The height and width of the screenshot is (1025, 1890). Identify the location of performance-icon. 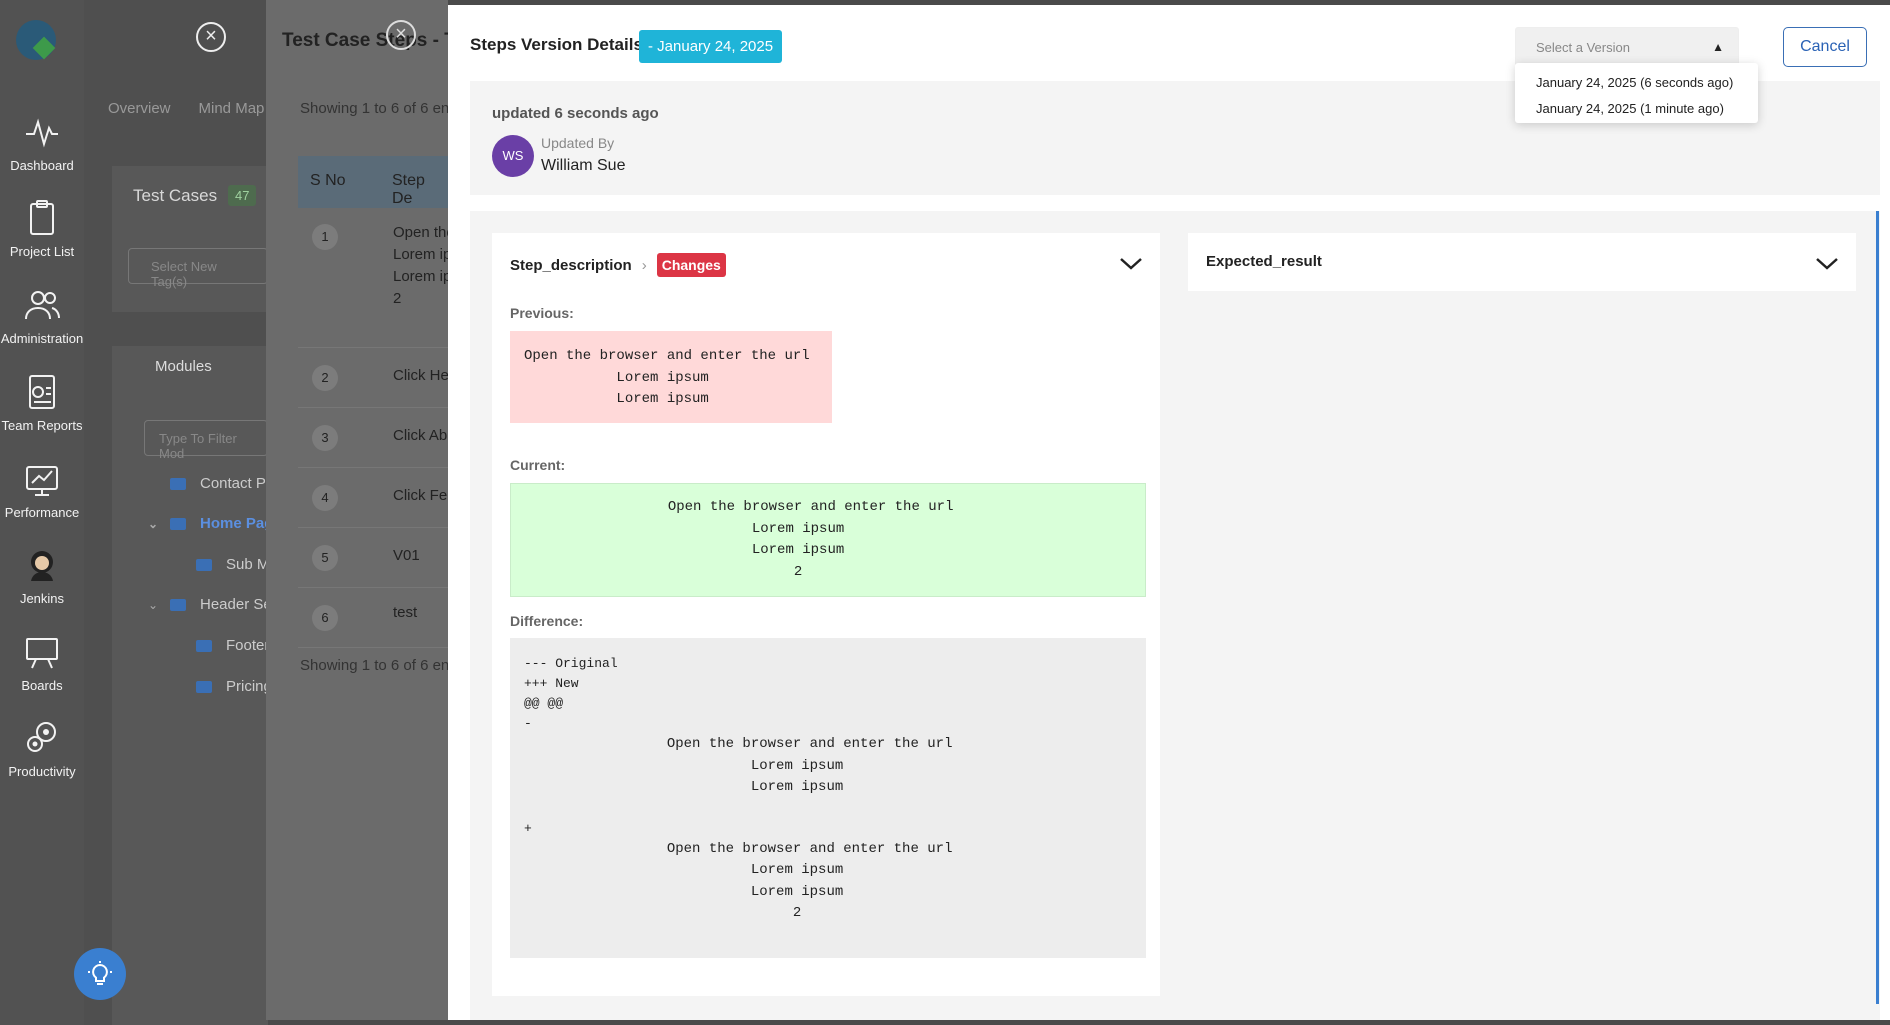
(42, 479).